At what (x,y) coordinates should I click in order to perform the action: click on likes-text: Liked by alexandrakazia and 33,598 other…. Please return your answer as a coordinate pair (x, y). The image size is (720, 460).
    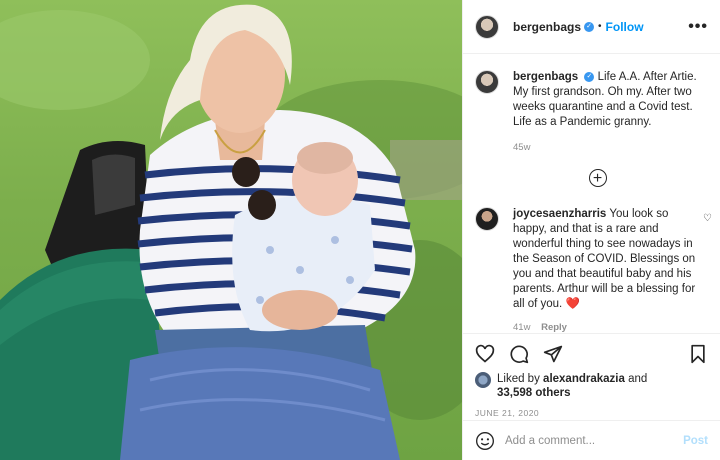
    Looking at the image, I should click on (572, 386).